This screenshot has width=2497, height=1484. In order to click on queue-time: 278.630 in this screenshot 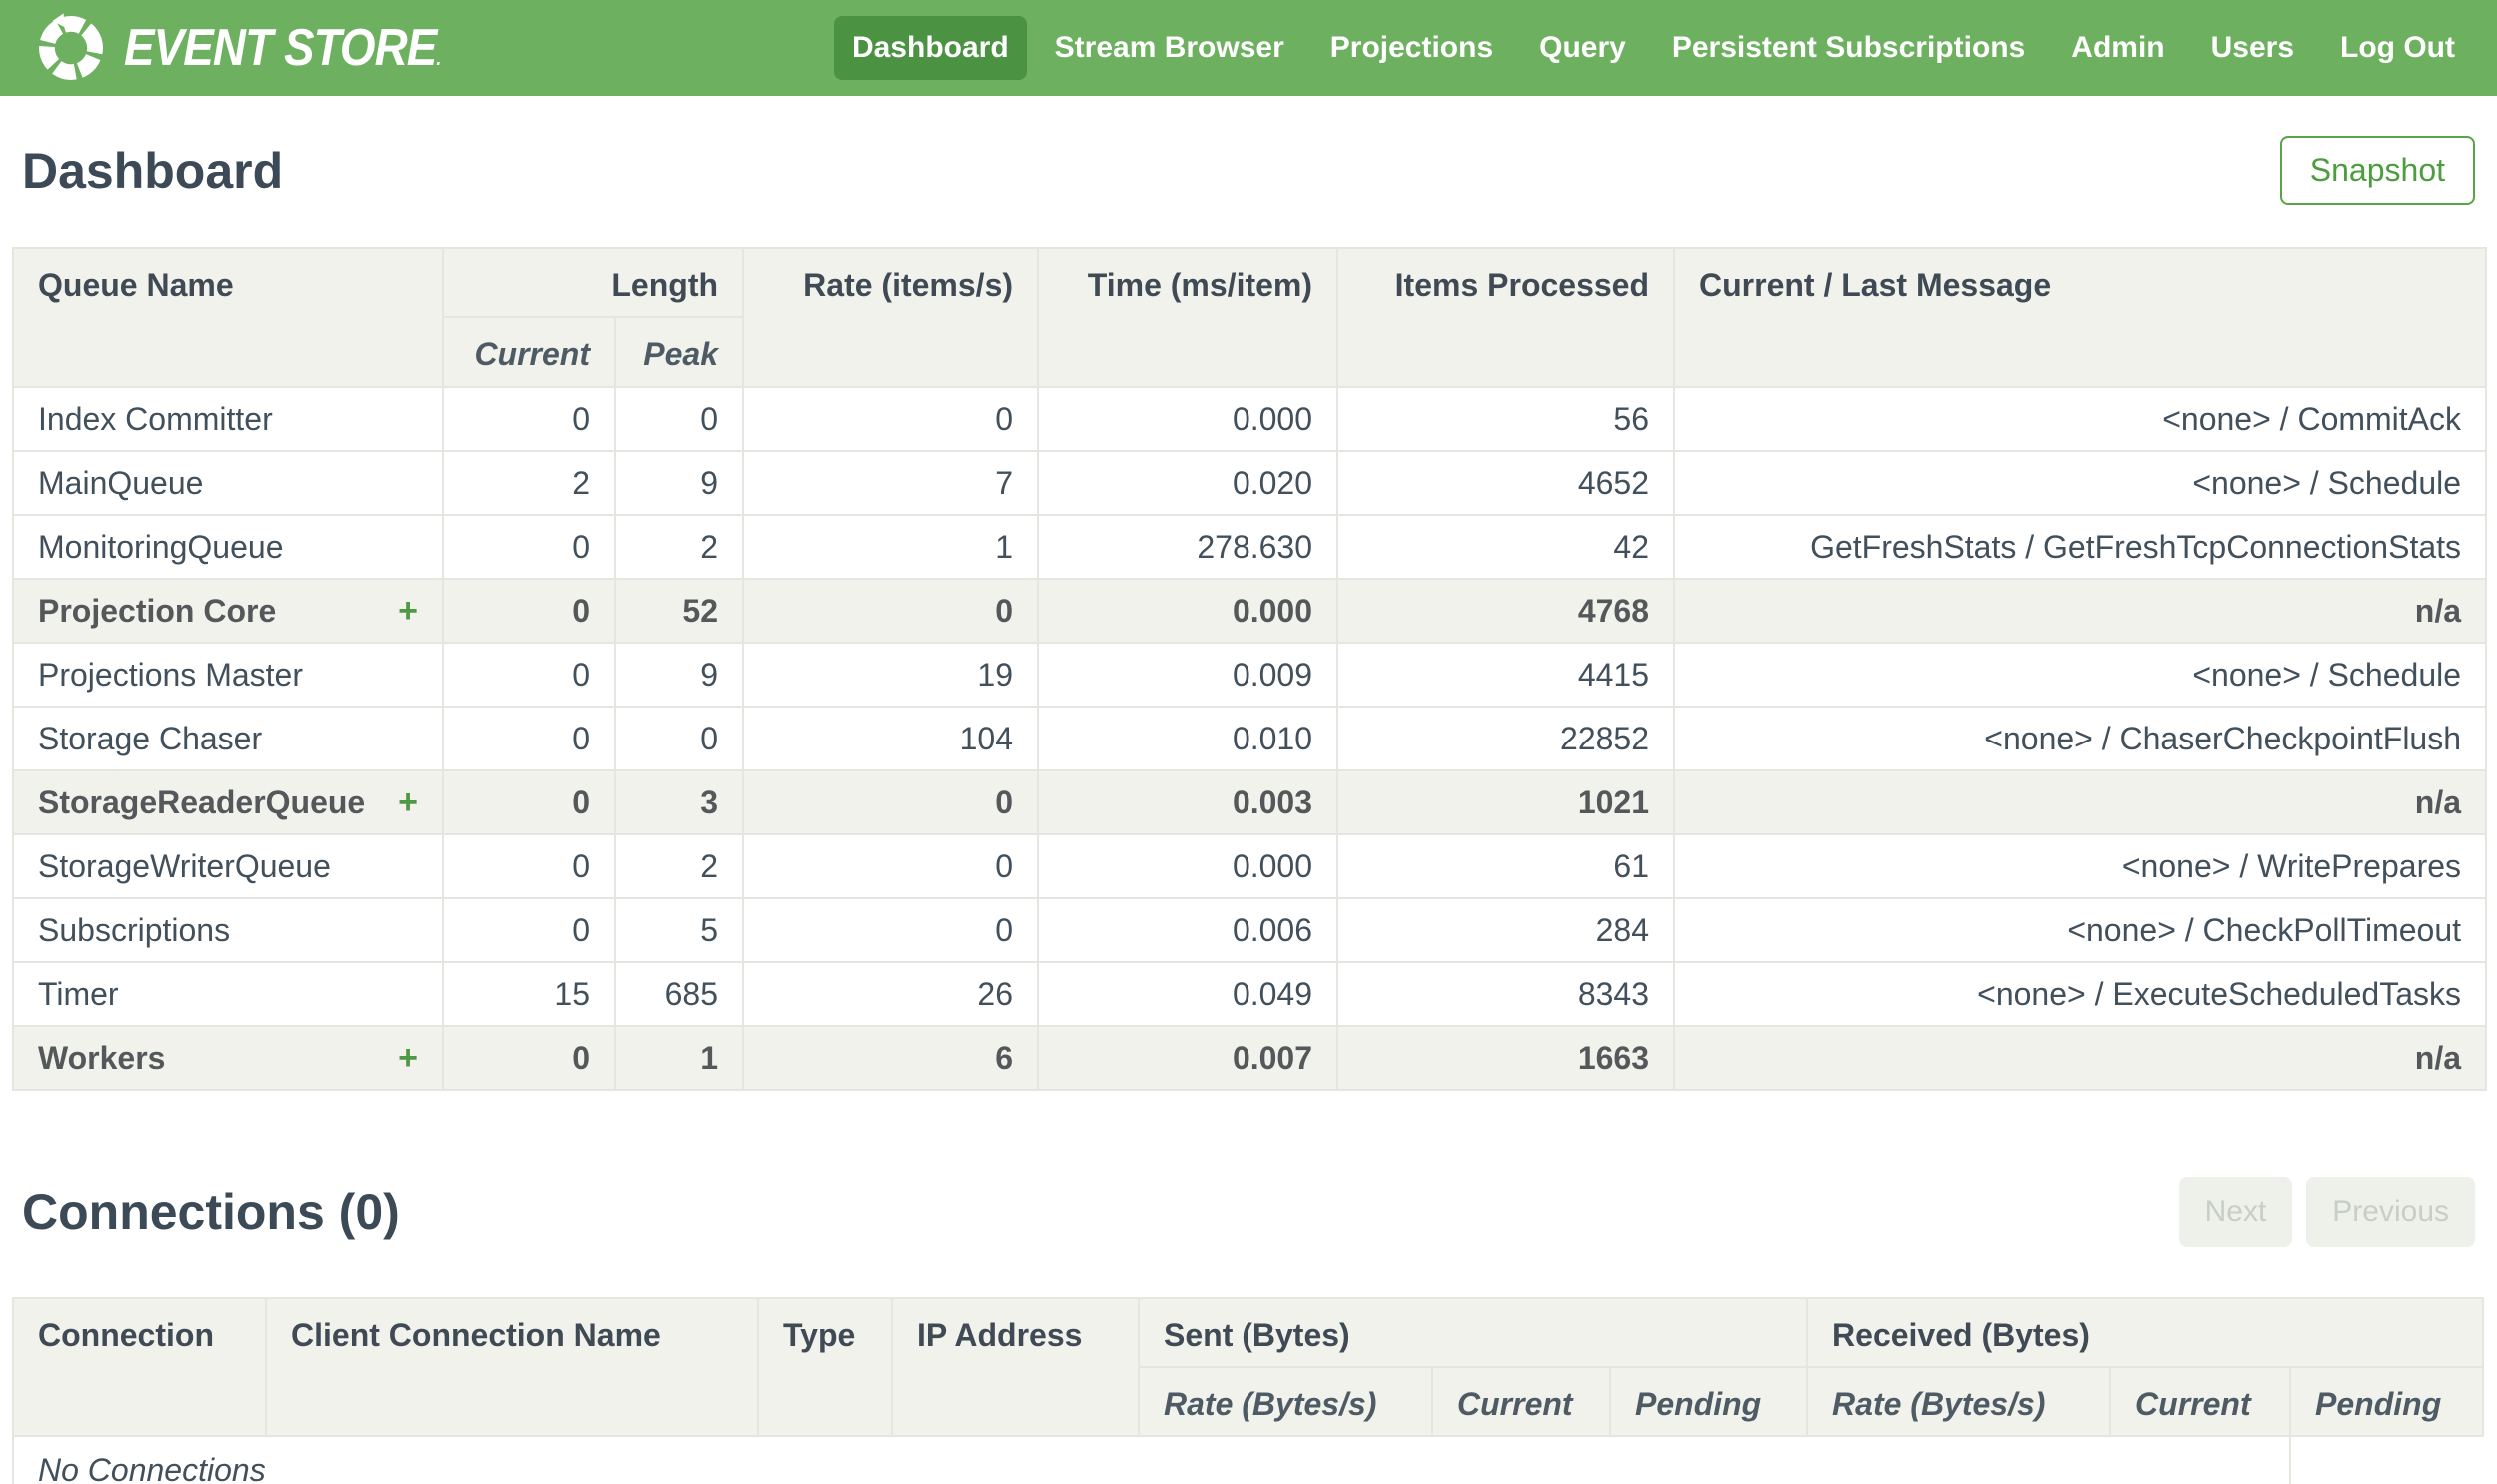, I will do `click(1188, 547)`.